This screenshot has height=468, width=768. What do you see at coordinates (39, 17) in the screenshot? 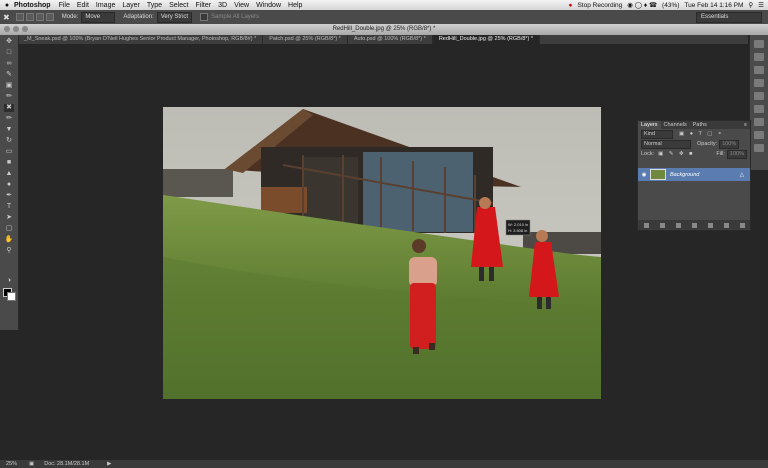
I see `subtract-selection-button` at bounding box center [39, 17].